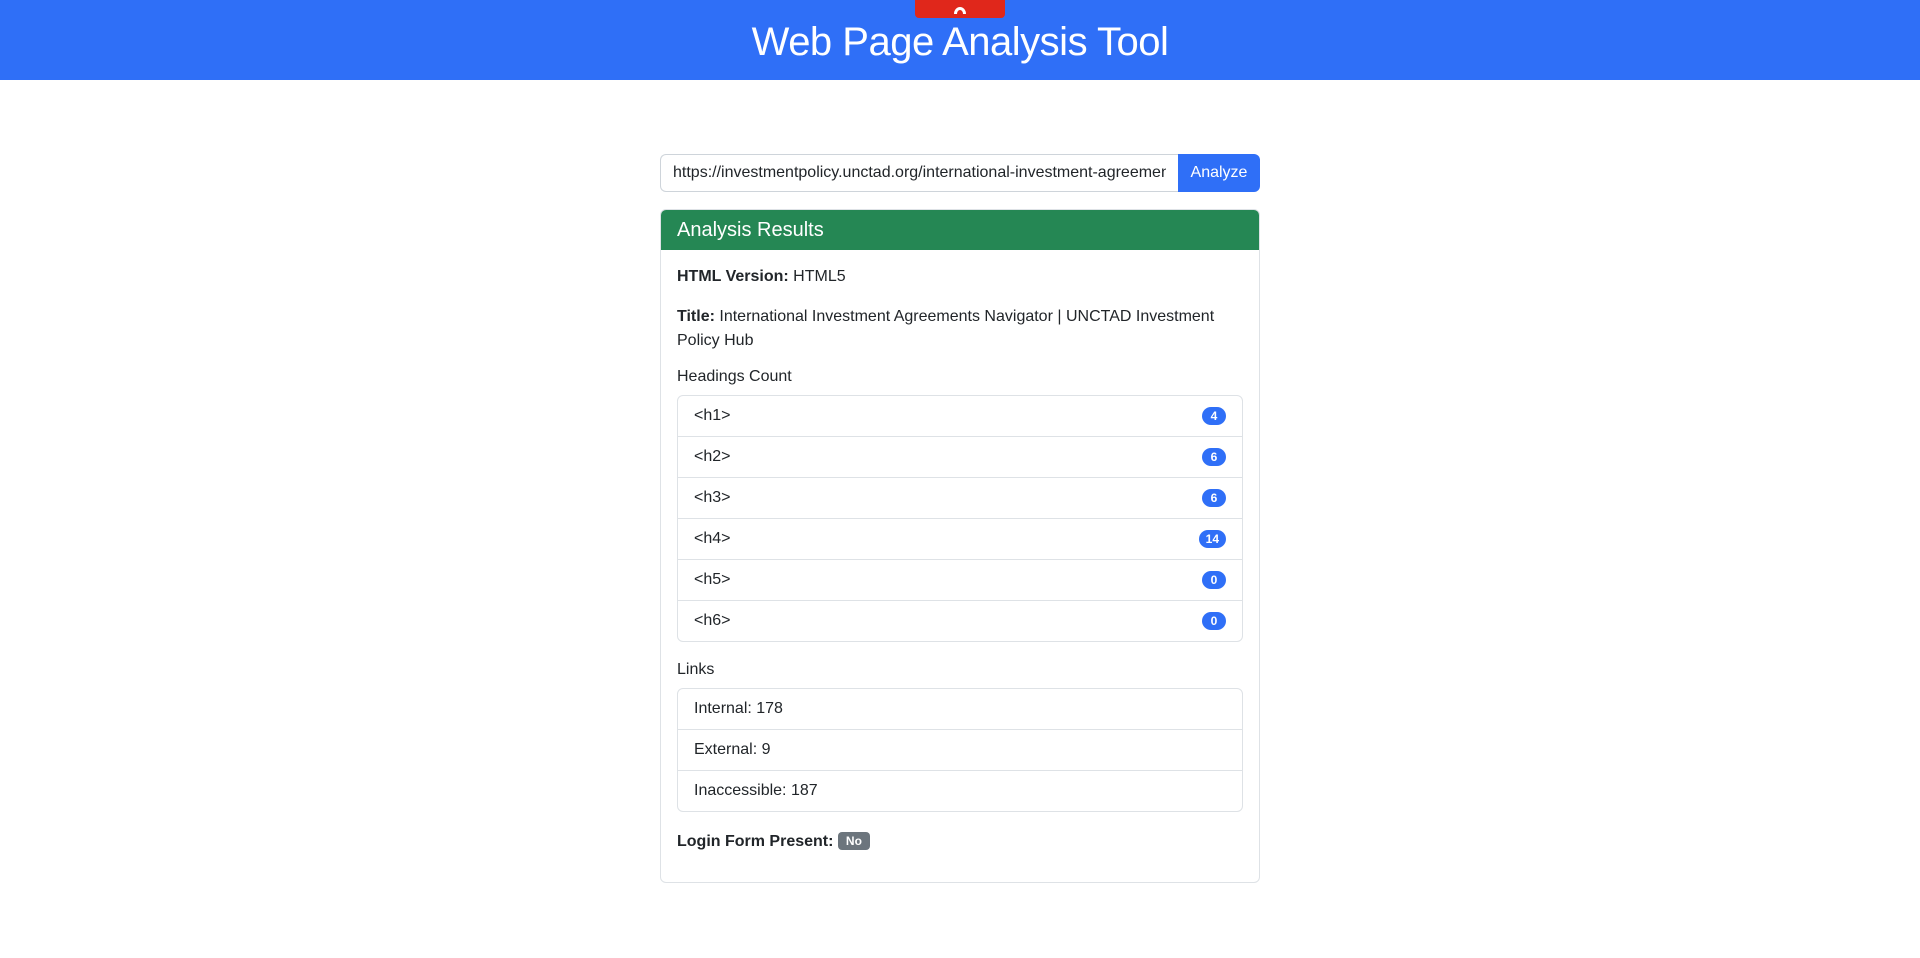 Image resolution: width=1920 pixels, height=958 pixels. Describe the element at coordinates (1219, 173) in the screenshot. I see `analyze-button: Analyze` at that location.